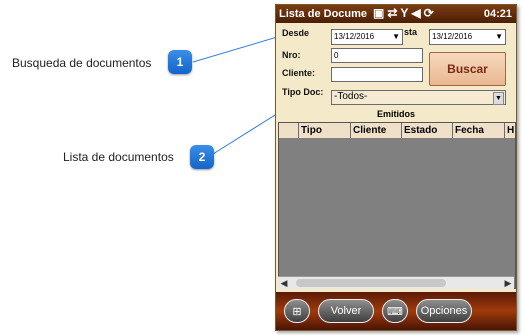  Describe the element at coordinates (299, 73) in the screenshot. I see `cliente-label: Cliente:` at that location.